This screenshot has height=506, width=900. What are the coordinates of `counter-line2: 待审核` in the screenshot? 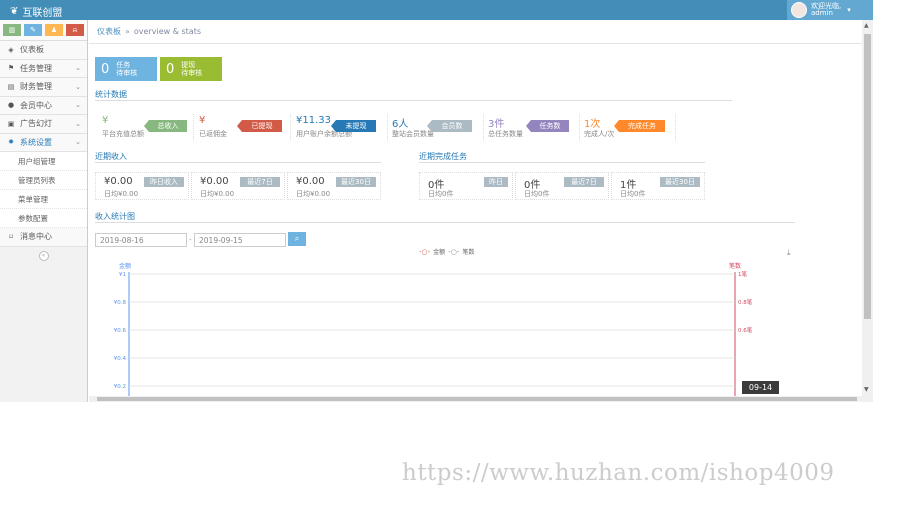 It's located at (192, 73).